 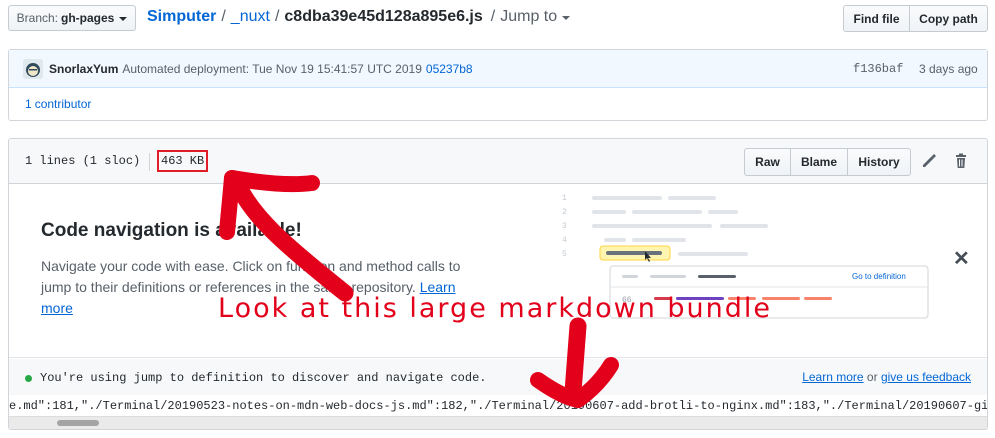 I want to click on raw-button: Raw, so click(x=767, y=162).